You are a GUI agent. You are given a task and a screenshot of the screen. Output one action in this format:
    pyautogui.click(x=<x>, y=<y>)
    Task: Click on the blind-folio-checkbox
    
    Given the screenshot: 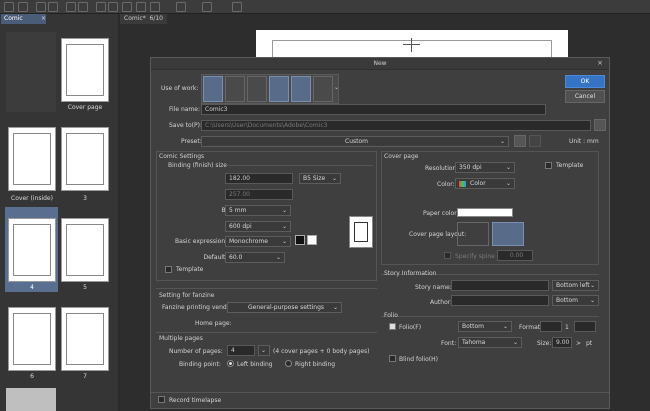 What is the action you would take?
    pyautogui.click(x=392, y=358)
    